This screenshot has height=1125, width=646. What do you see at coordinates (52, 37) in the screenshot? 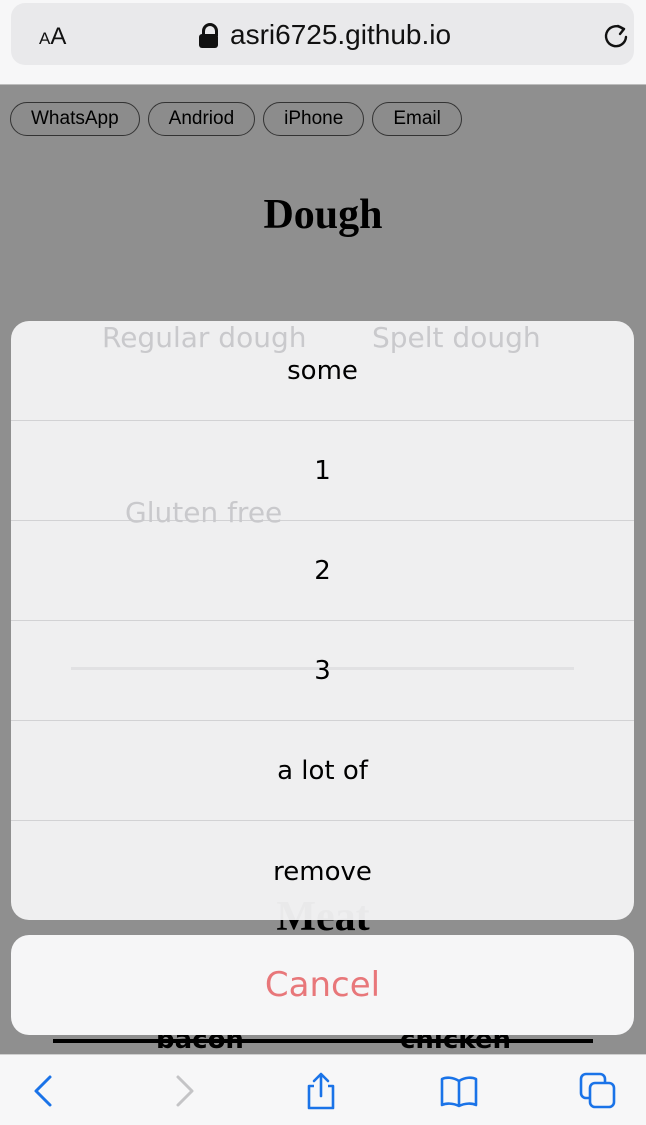
I see `text-size-button: AA` at bounding box center [52, 37].